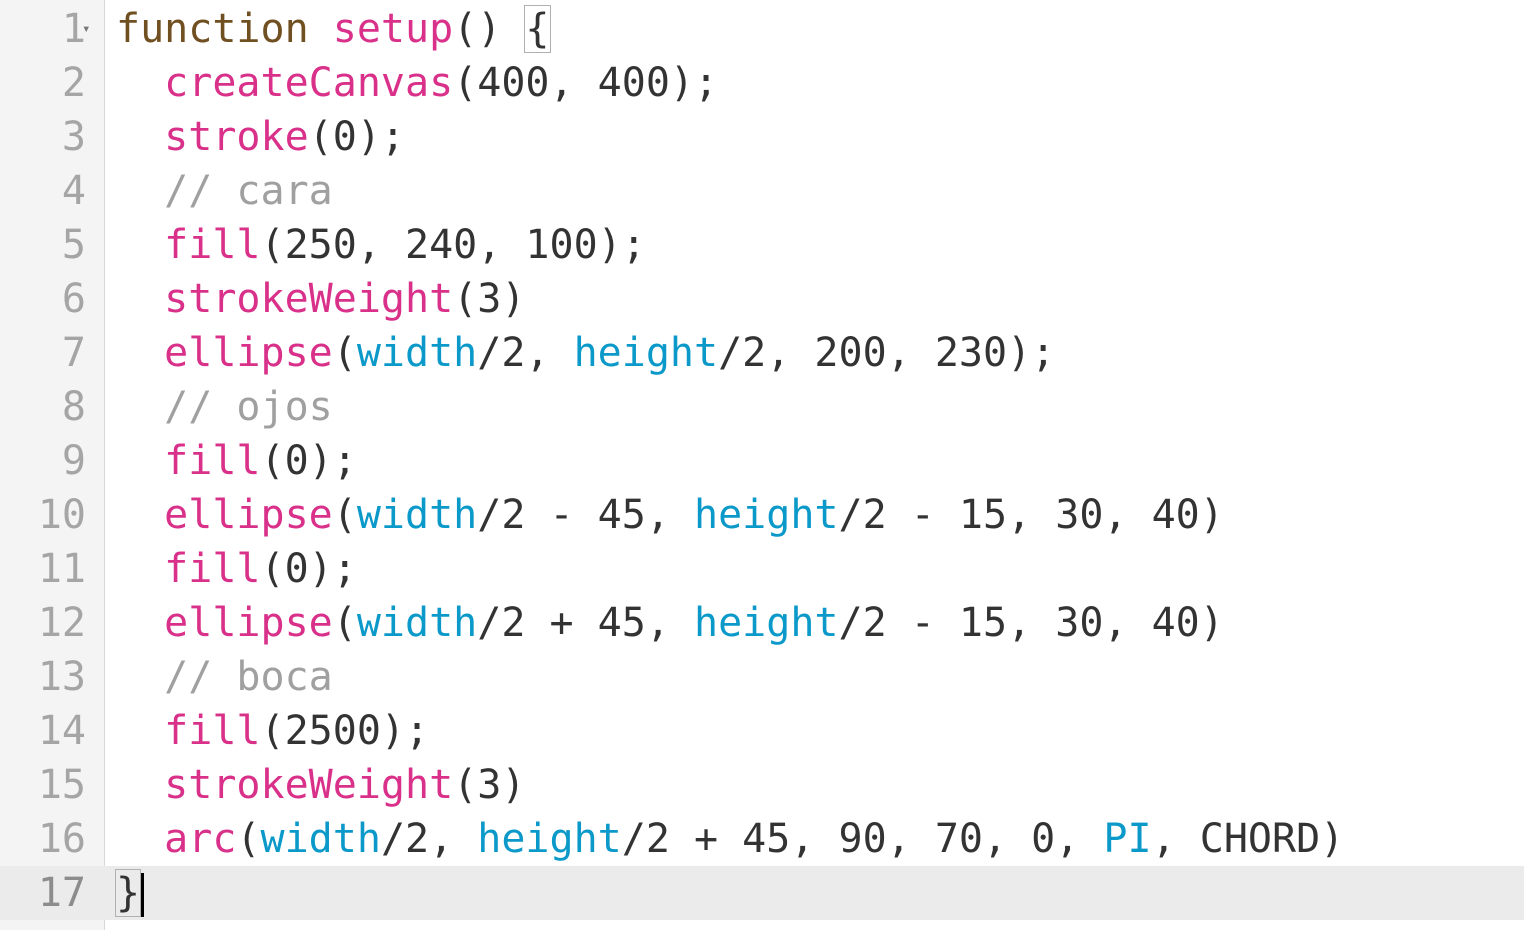 This screenshot has width=1524, height=930. What do you see at coordinates (762, 461) in the screenshot?
I see `code-line: 9 fill(0);` at bounding box center [762, 461].